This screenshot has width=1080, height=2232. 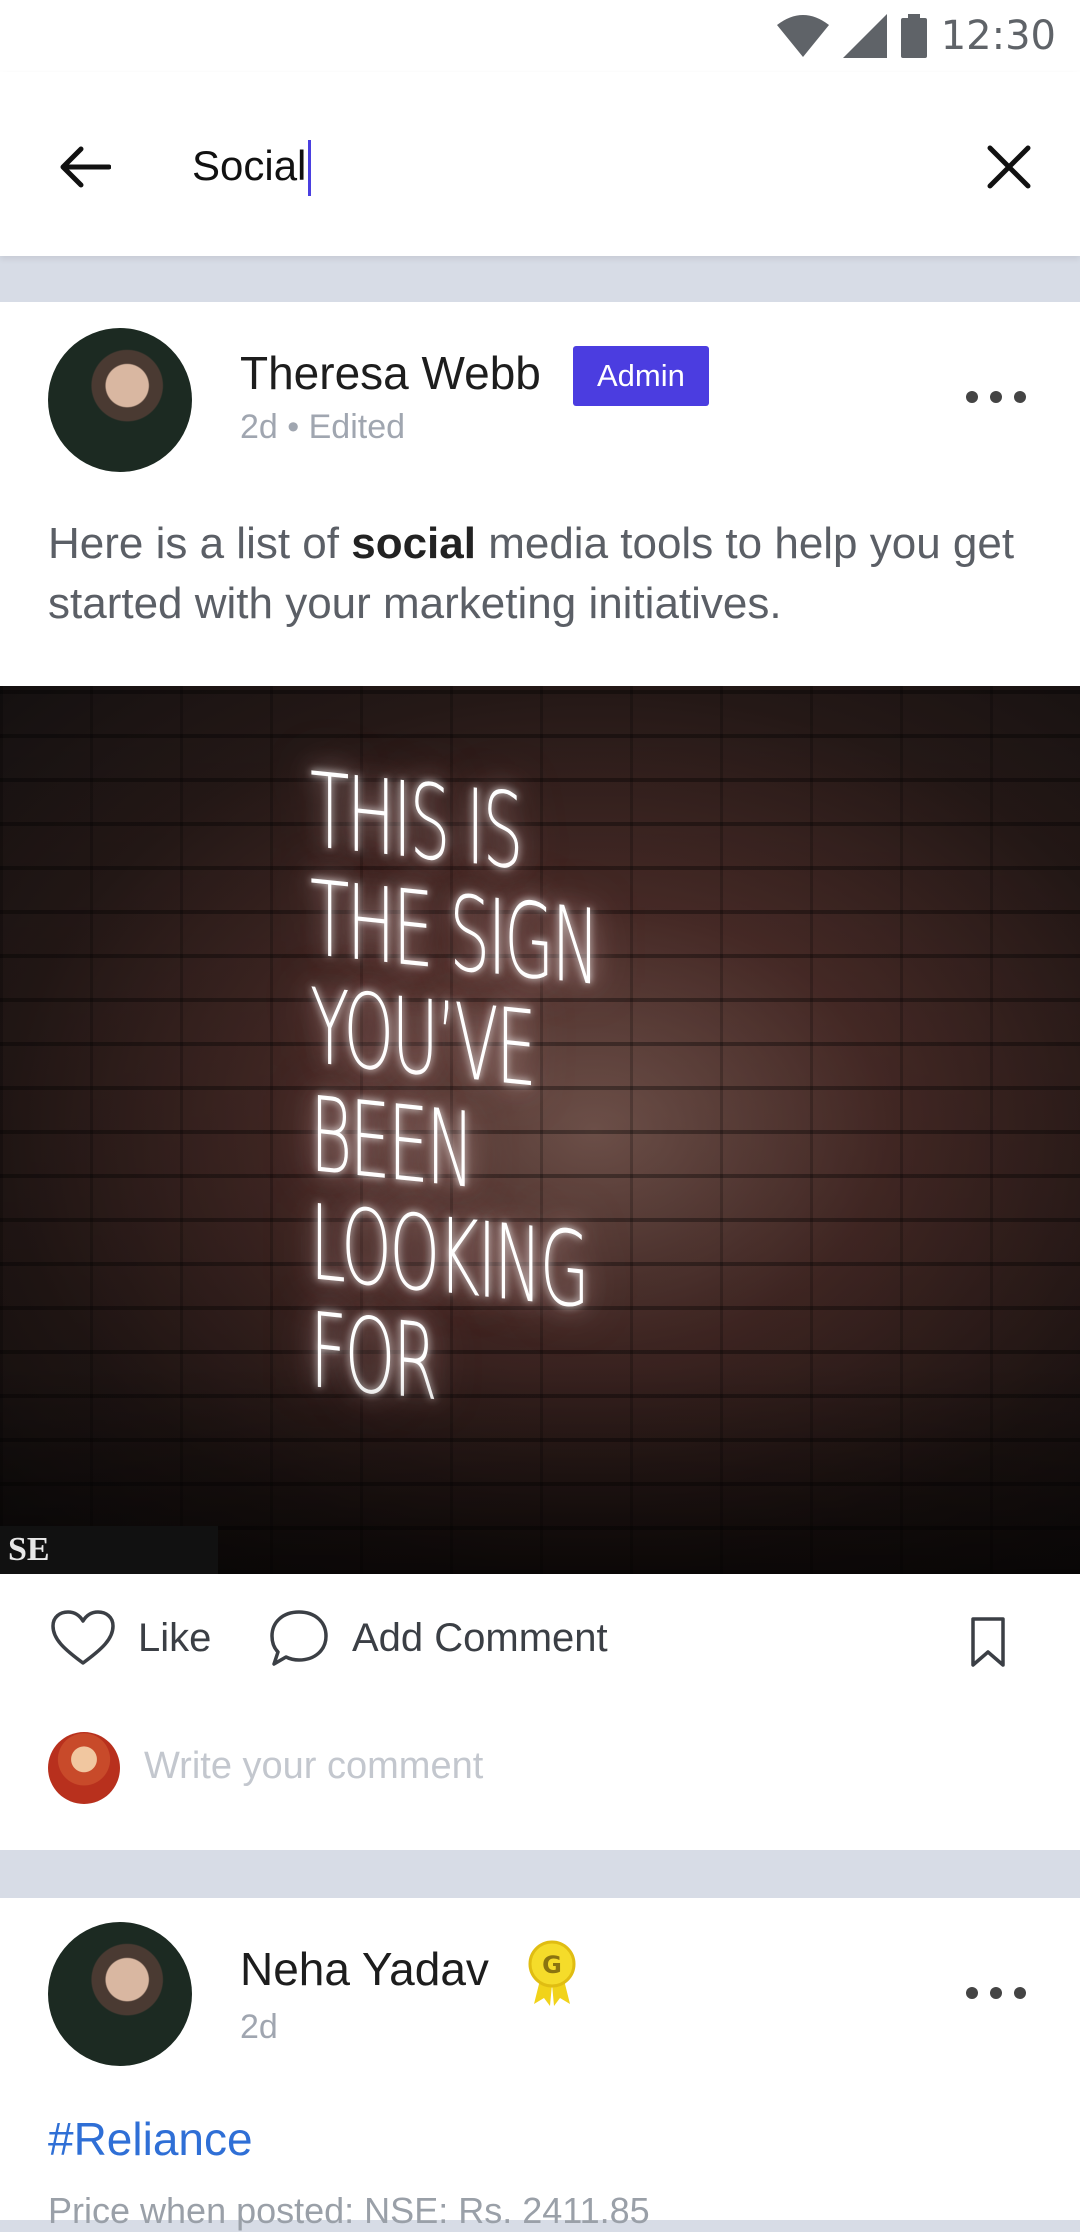 I want to click on post-actions: Like Add Comment, so click(x=540, y=1639).